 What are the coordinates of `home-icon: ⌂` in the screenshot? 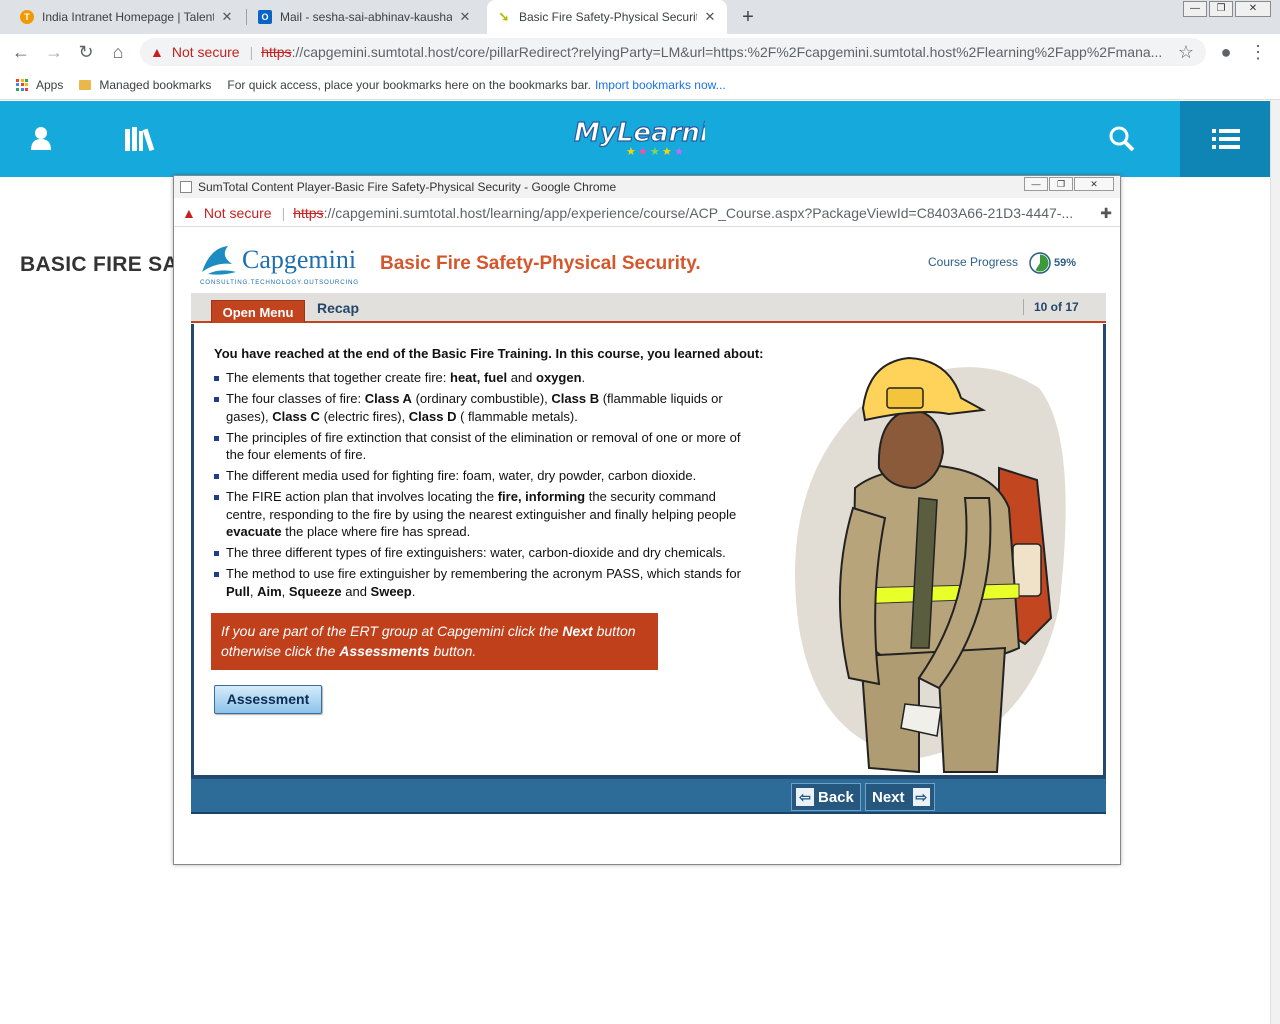 It's located at (118, 52).